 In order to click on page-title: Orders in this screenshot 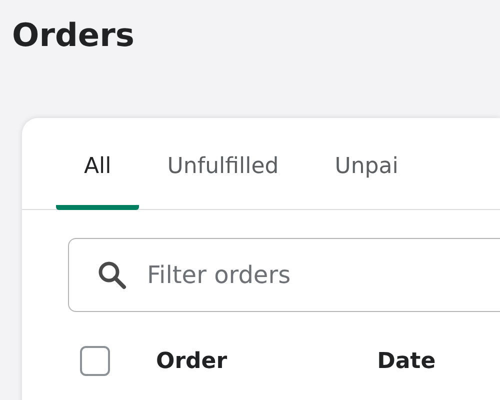, I will do `click(73, 35)`.